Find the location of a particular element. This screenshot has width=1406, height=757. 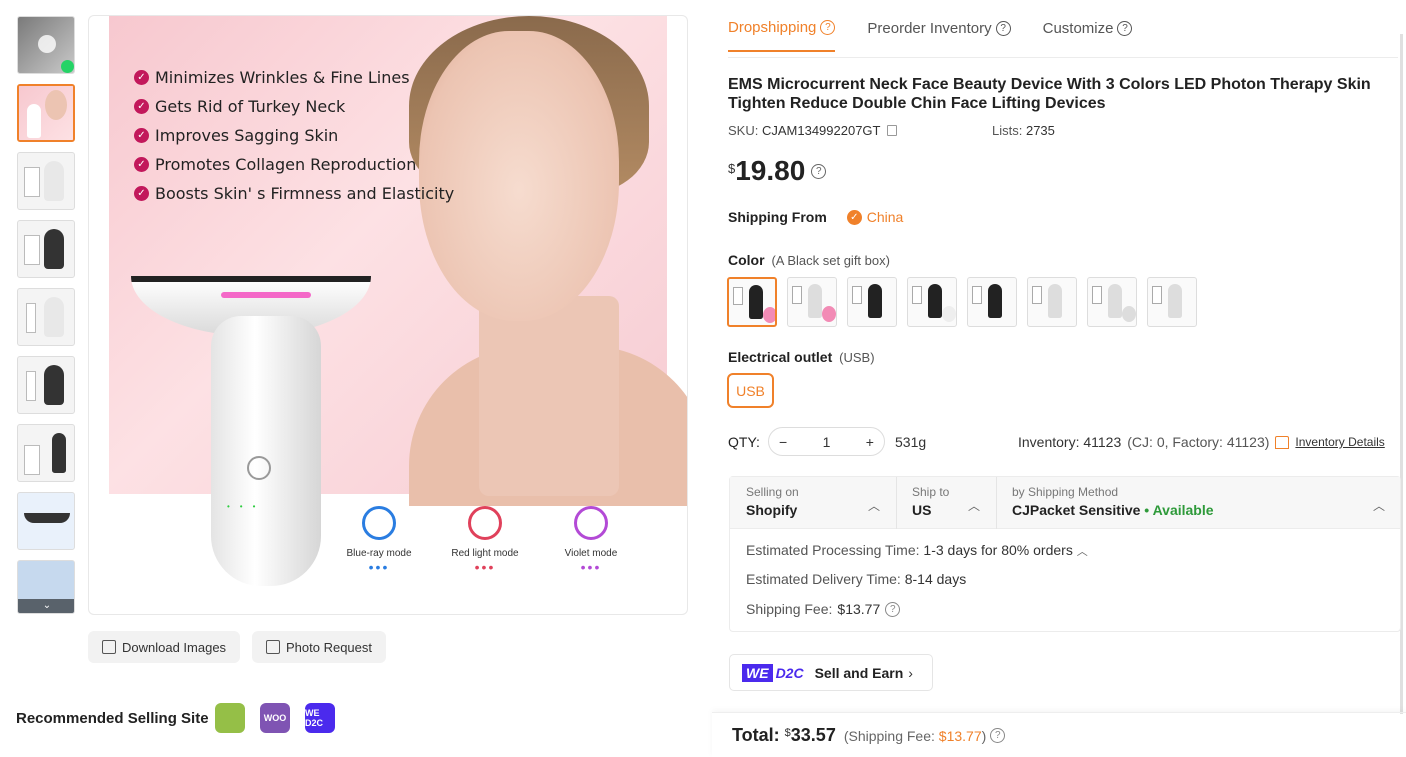

decrement-button: − is located at coordinates (783, 442).